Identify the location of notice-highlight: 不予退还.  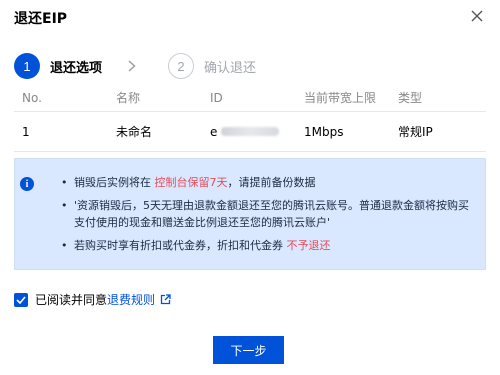
(308, 245).